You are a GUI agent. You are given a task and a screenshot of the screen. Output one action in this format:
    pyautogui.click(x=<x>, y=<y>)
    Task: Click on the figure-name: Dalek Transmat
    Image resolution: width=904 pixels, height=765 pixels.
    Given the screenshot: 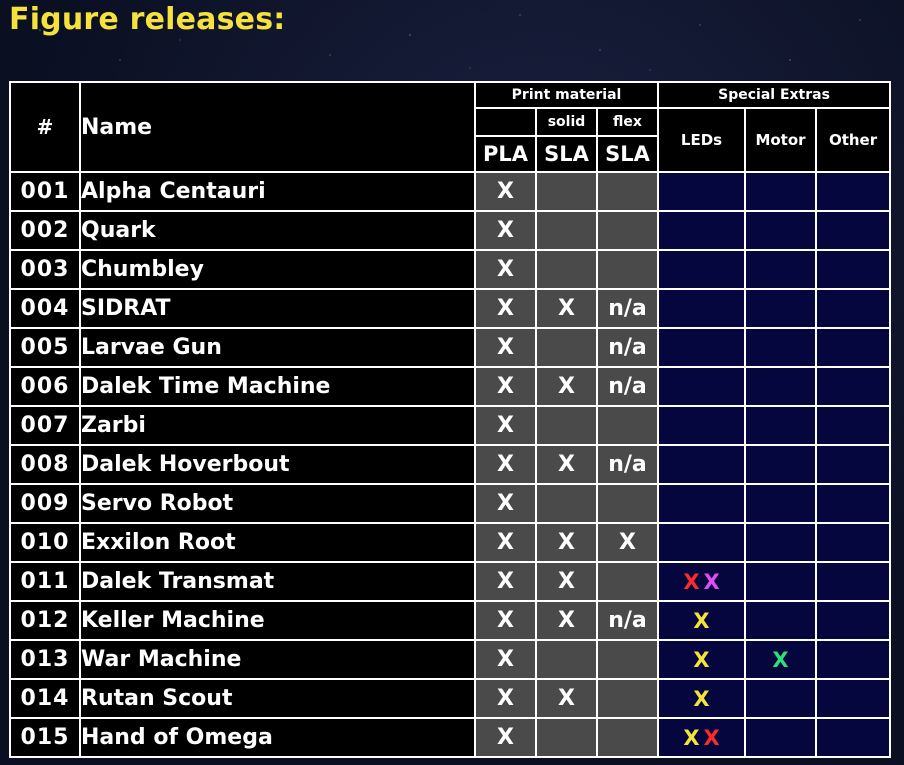 What is the action you would take?
    pyautogui.click(x=277, y=581)
    